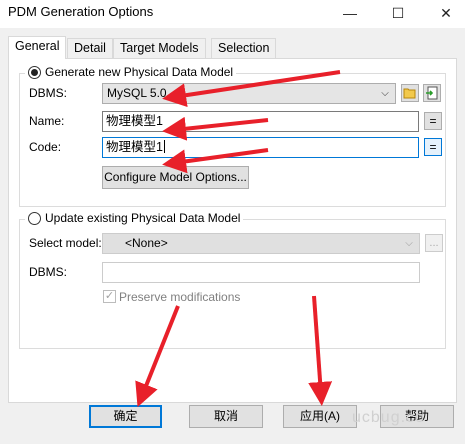 Image resolution: width=465 pixels, height=444 pixels. I want to click on update-dbms-input, so click(261, 272).